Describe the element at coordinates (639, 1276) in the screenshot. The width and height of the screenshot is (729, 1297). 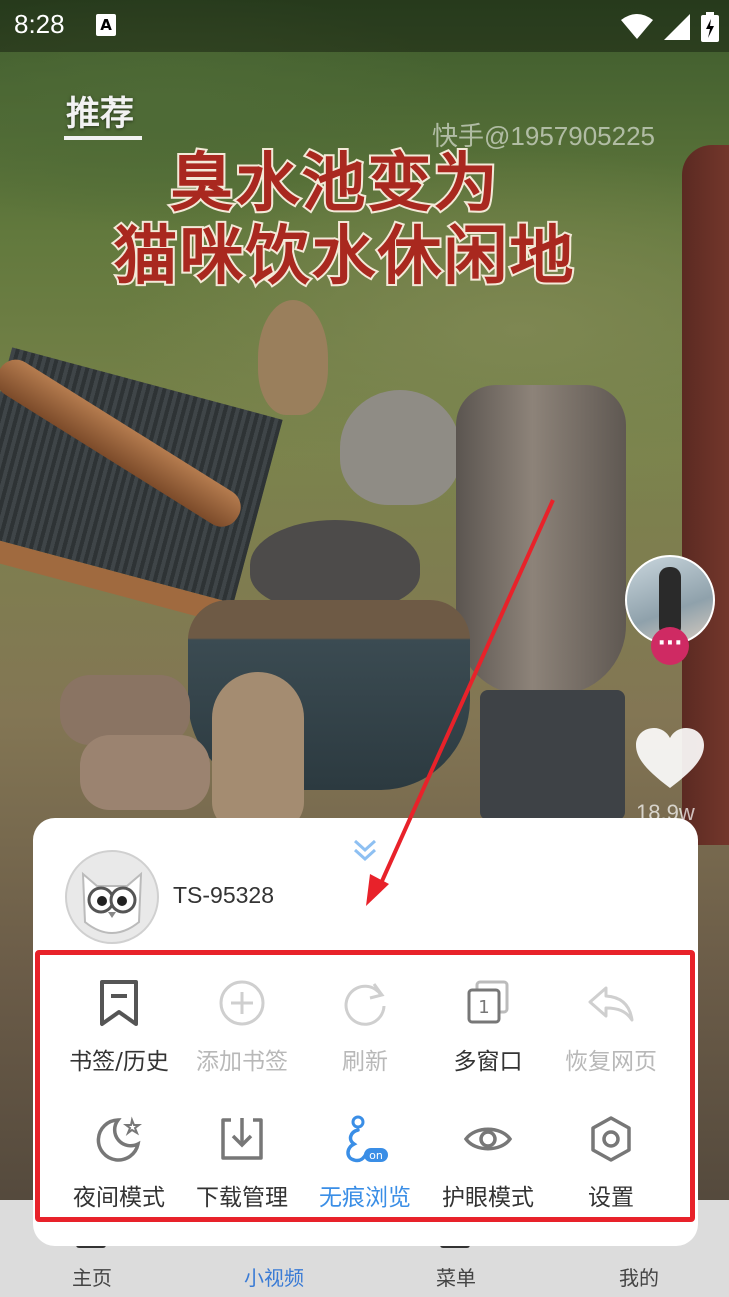
I see `nav-me: 我的` at that location.